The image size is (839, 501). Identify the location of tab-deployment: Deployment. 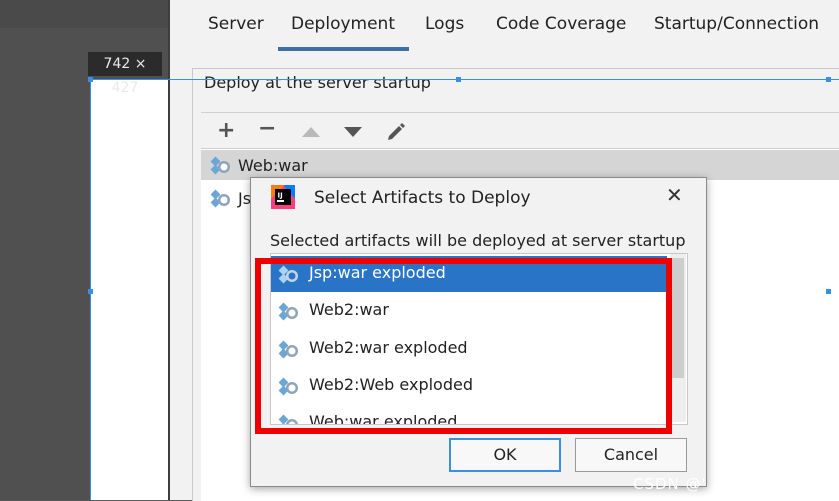
(343, 24).